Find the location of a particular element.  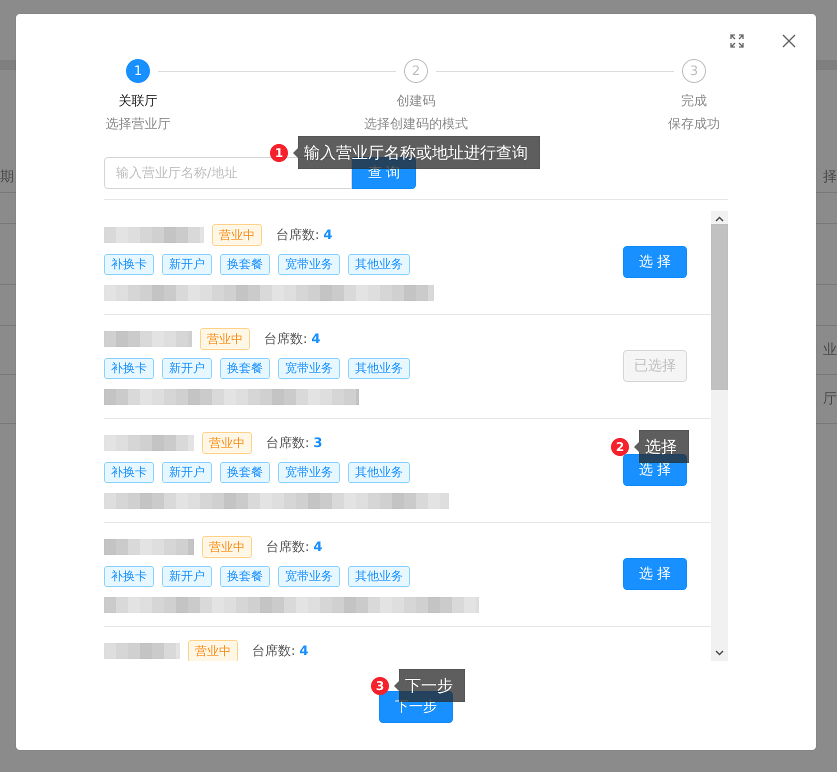

step-description: 选择营业厅 is located at coordinates (138, 125).